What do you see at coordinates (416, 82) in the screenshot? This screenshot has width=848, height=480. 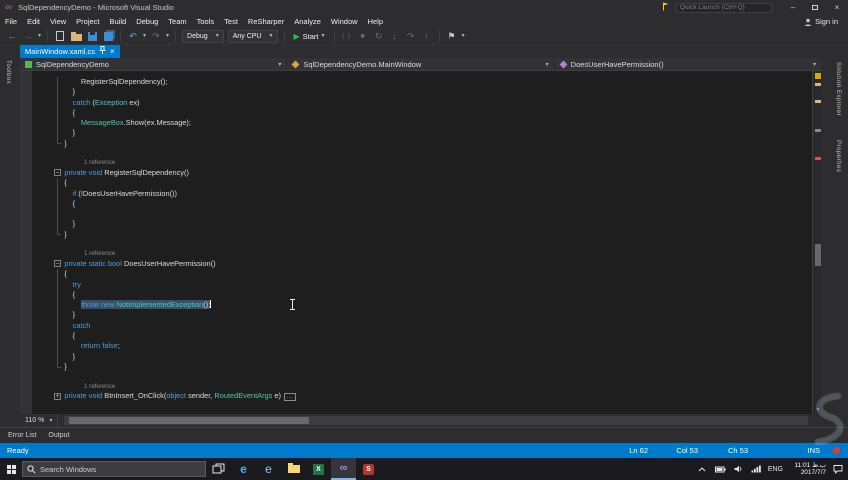 I see `code-line: RegisterSqlDependency();` at bounding box center [416, 82].